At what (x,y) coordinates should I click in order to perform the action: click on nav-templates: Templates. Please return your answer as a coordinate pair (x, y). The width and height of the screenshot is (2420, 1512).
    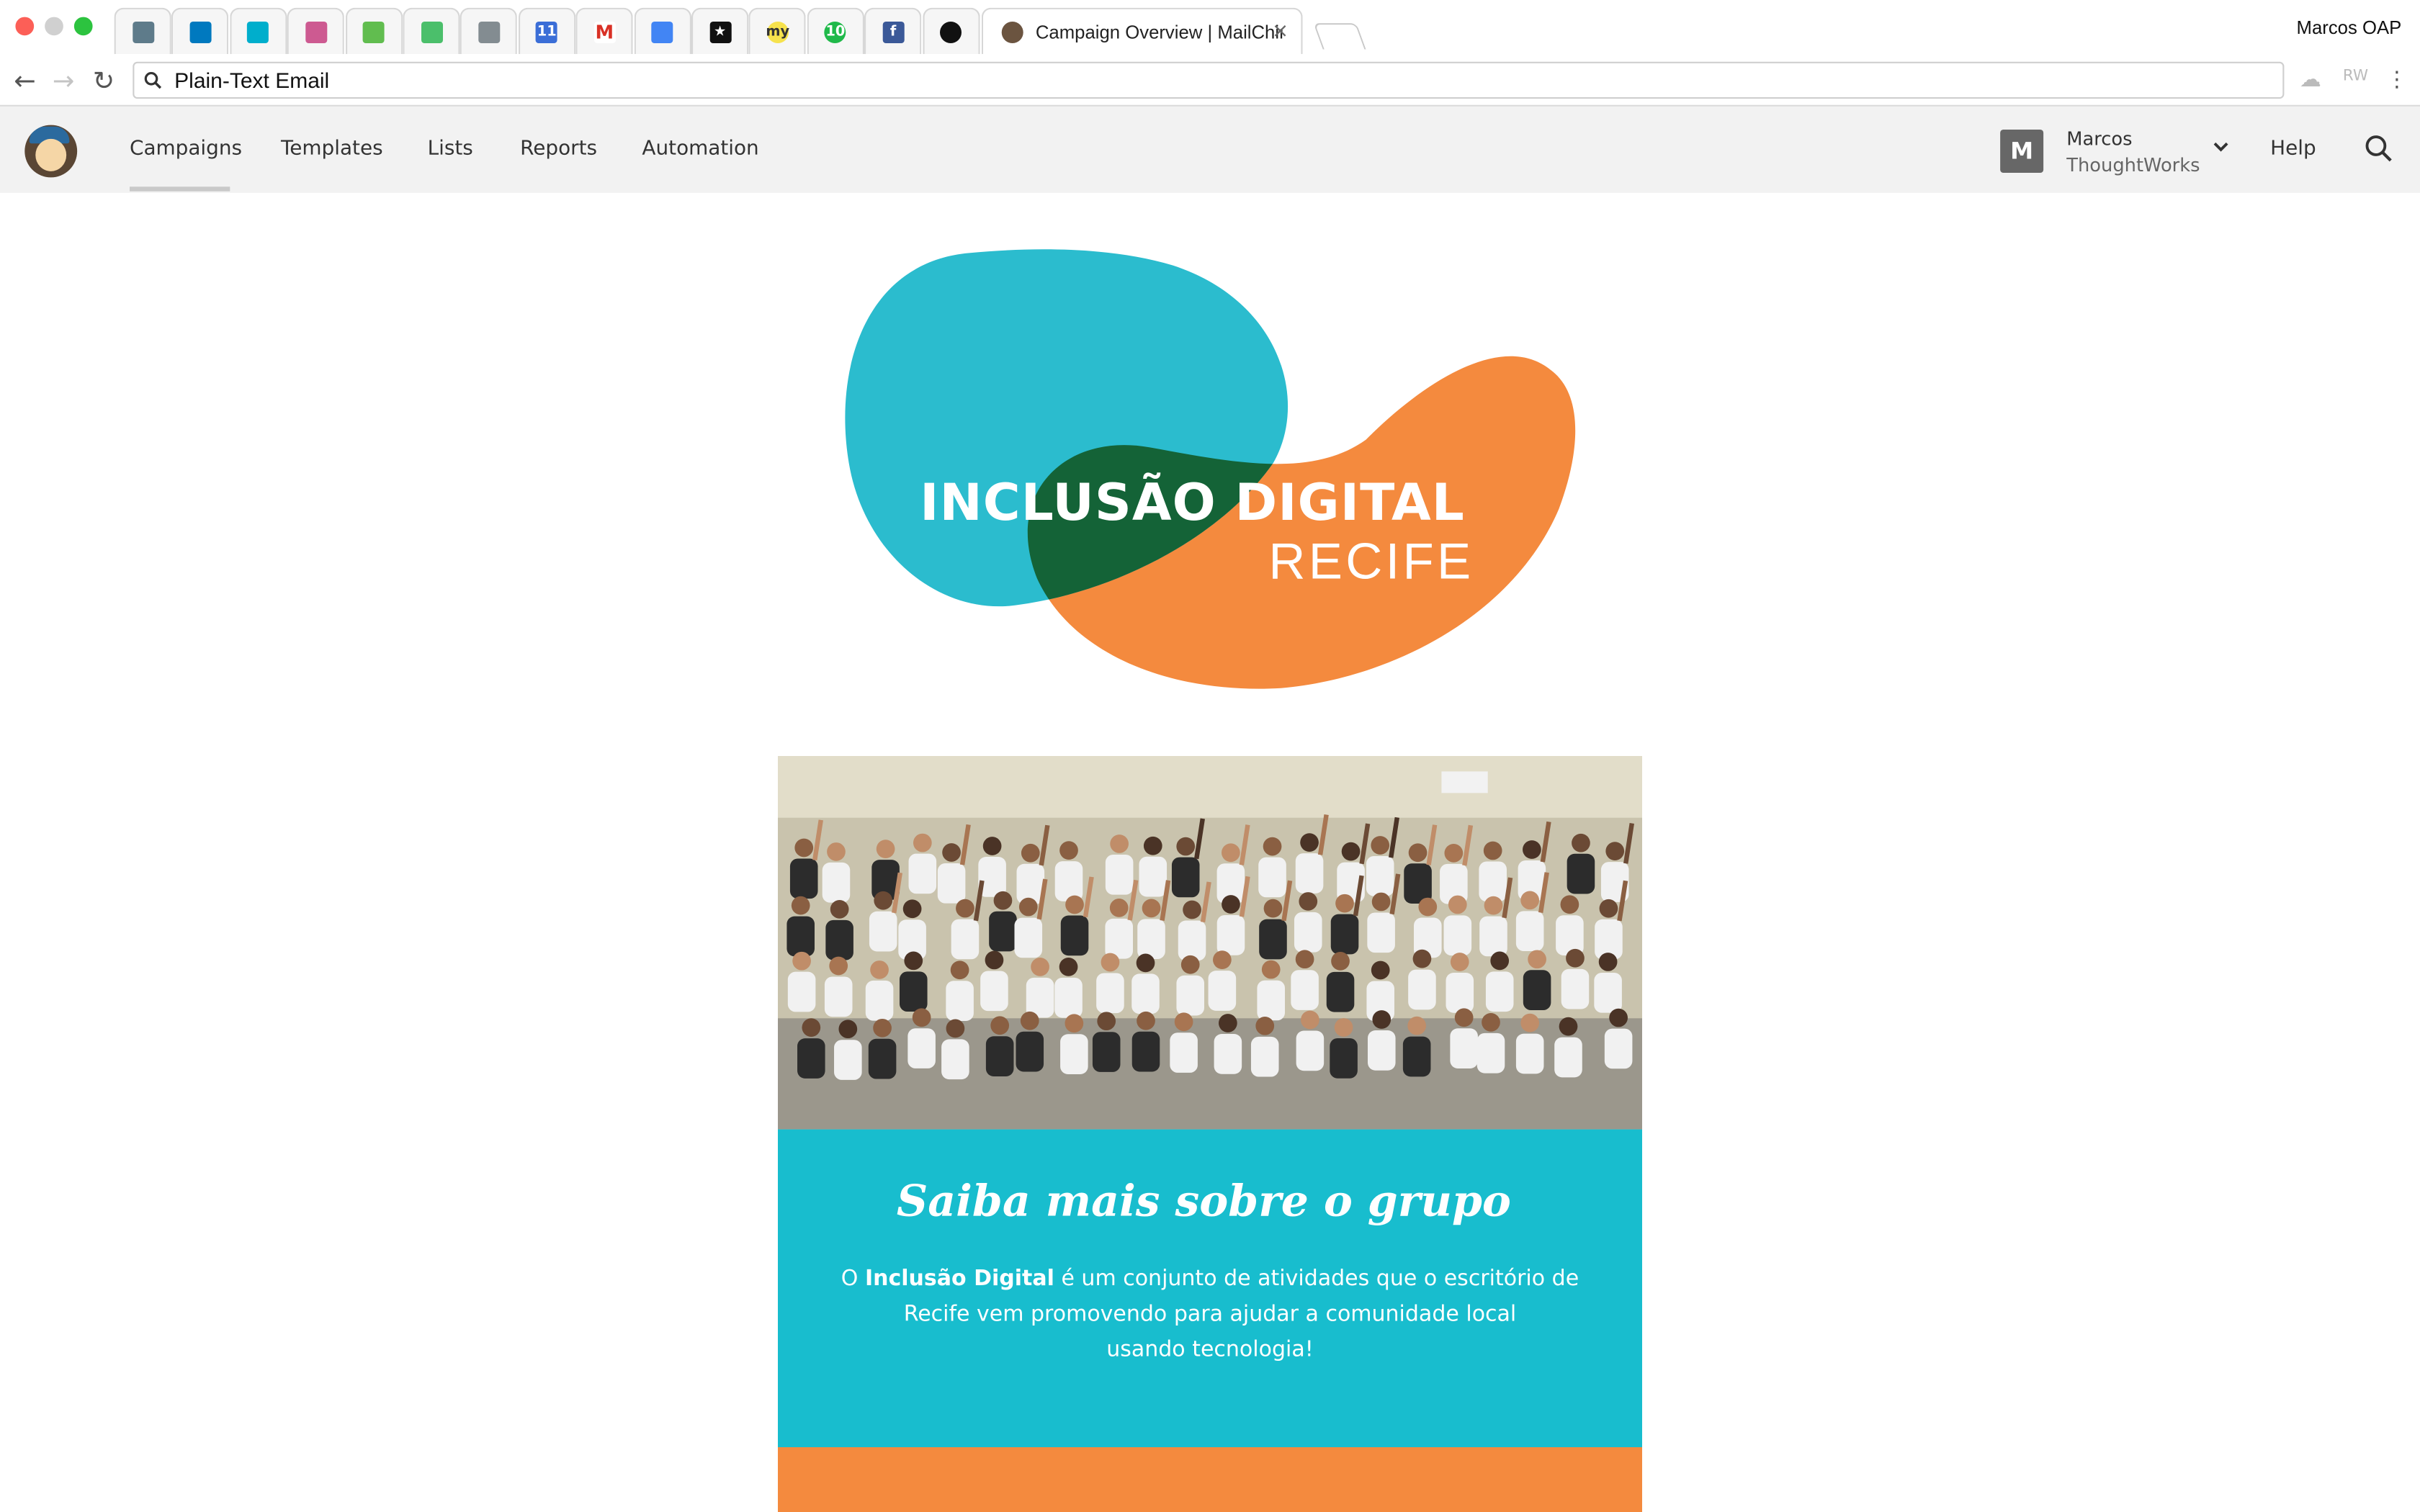
    Looking at the image, I should click on (332, 149).